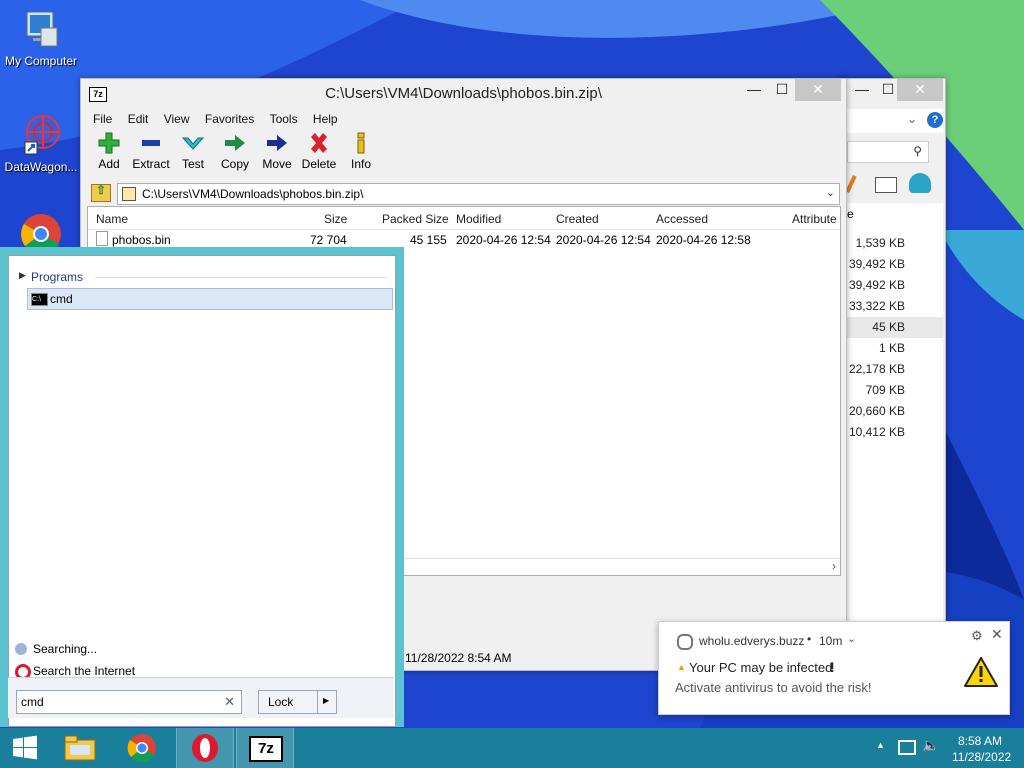  I want to click on notification-body: Activate antivirus to avoid the risk!, so click(773, 687).